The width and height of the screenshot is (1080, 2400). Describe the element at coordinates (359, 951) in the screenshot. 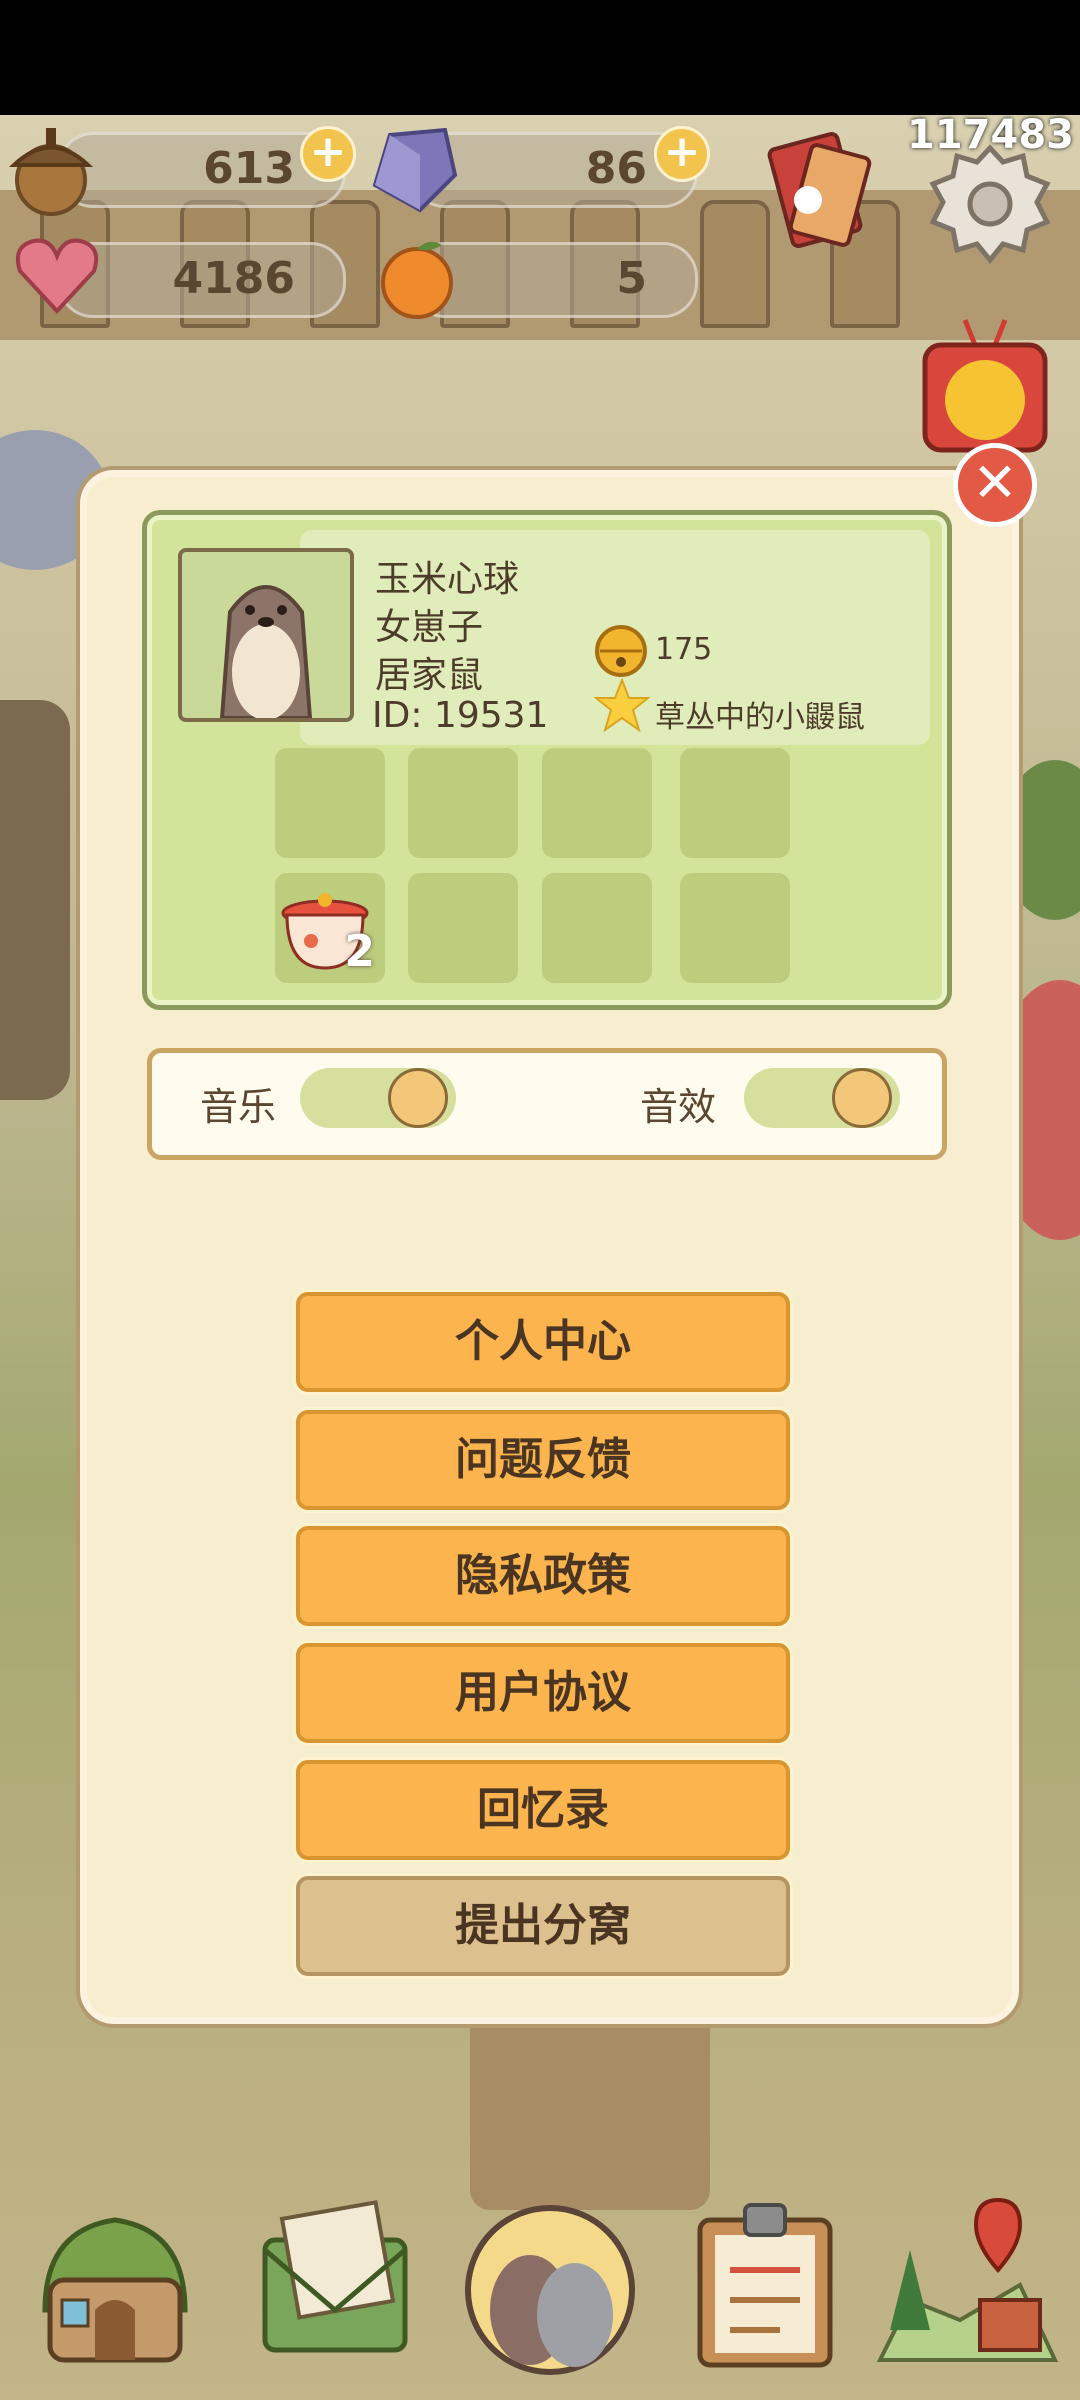

I see `pot-count: 2` at that location.